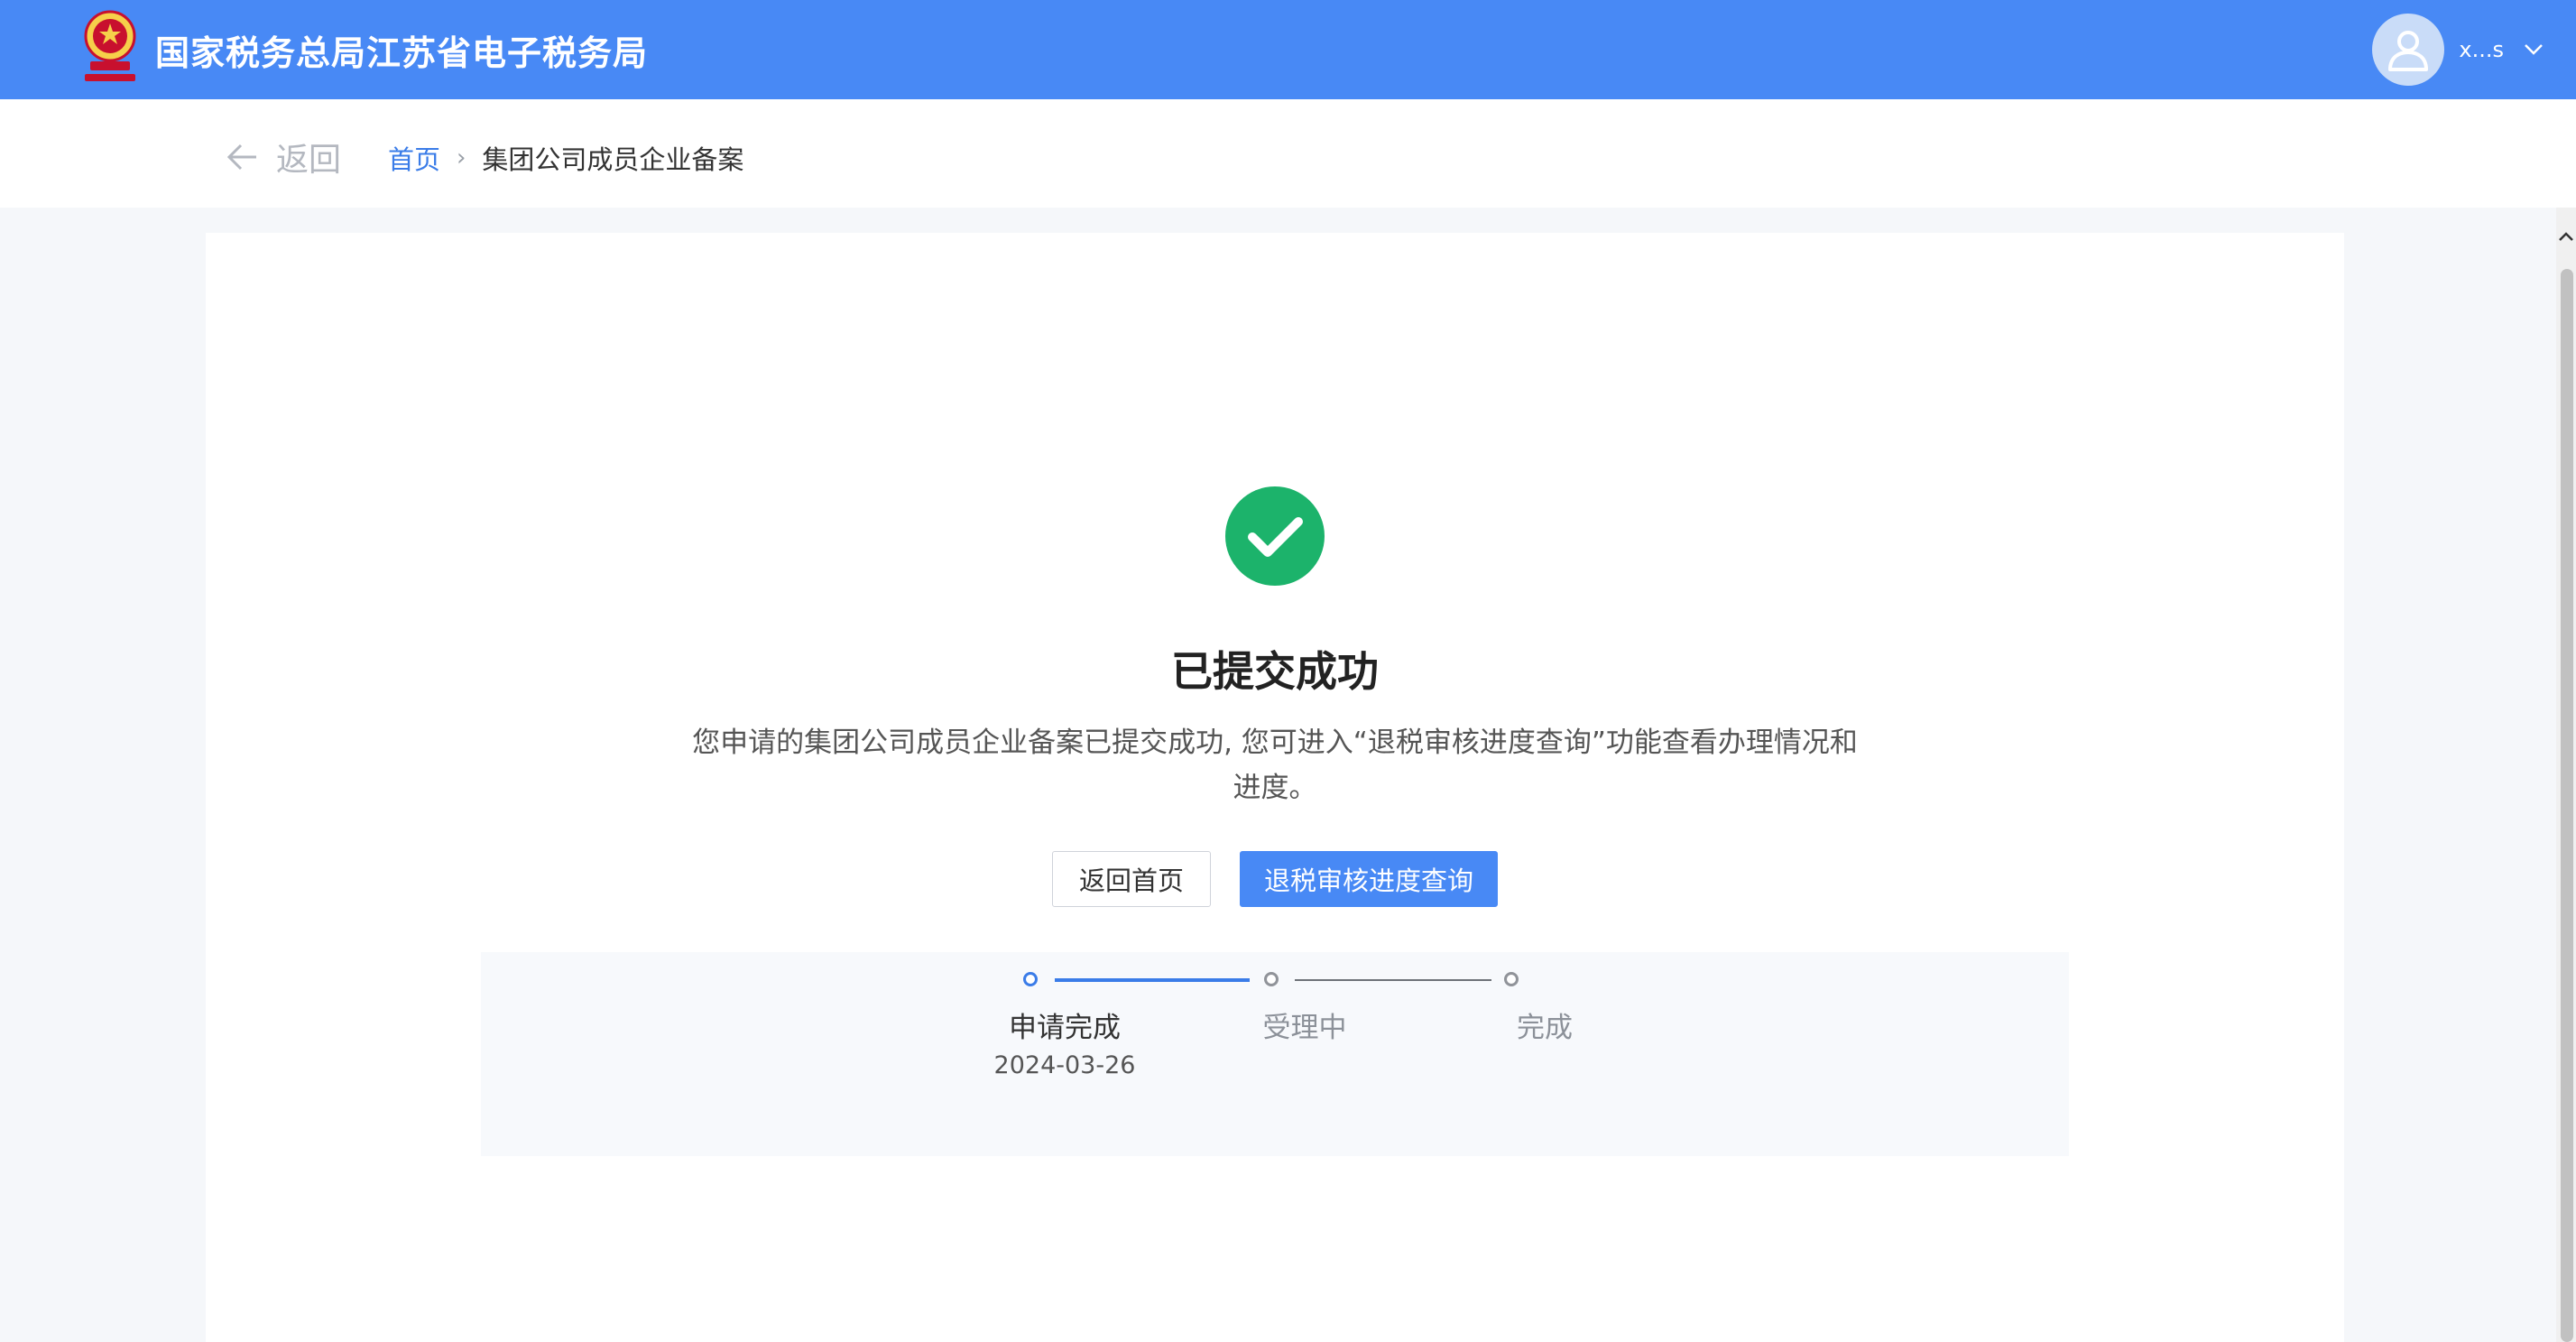 This screenshot has width=2576, height=1342. Describe the element at coordinates (1275, 671) in the screenshot. I see `result-title: 已提交成功` at that location.